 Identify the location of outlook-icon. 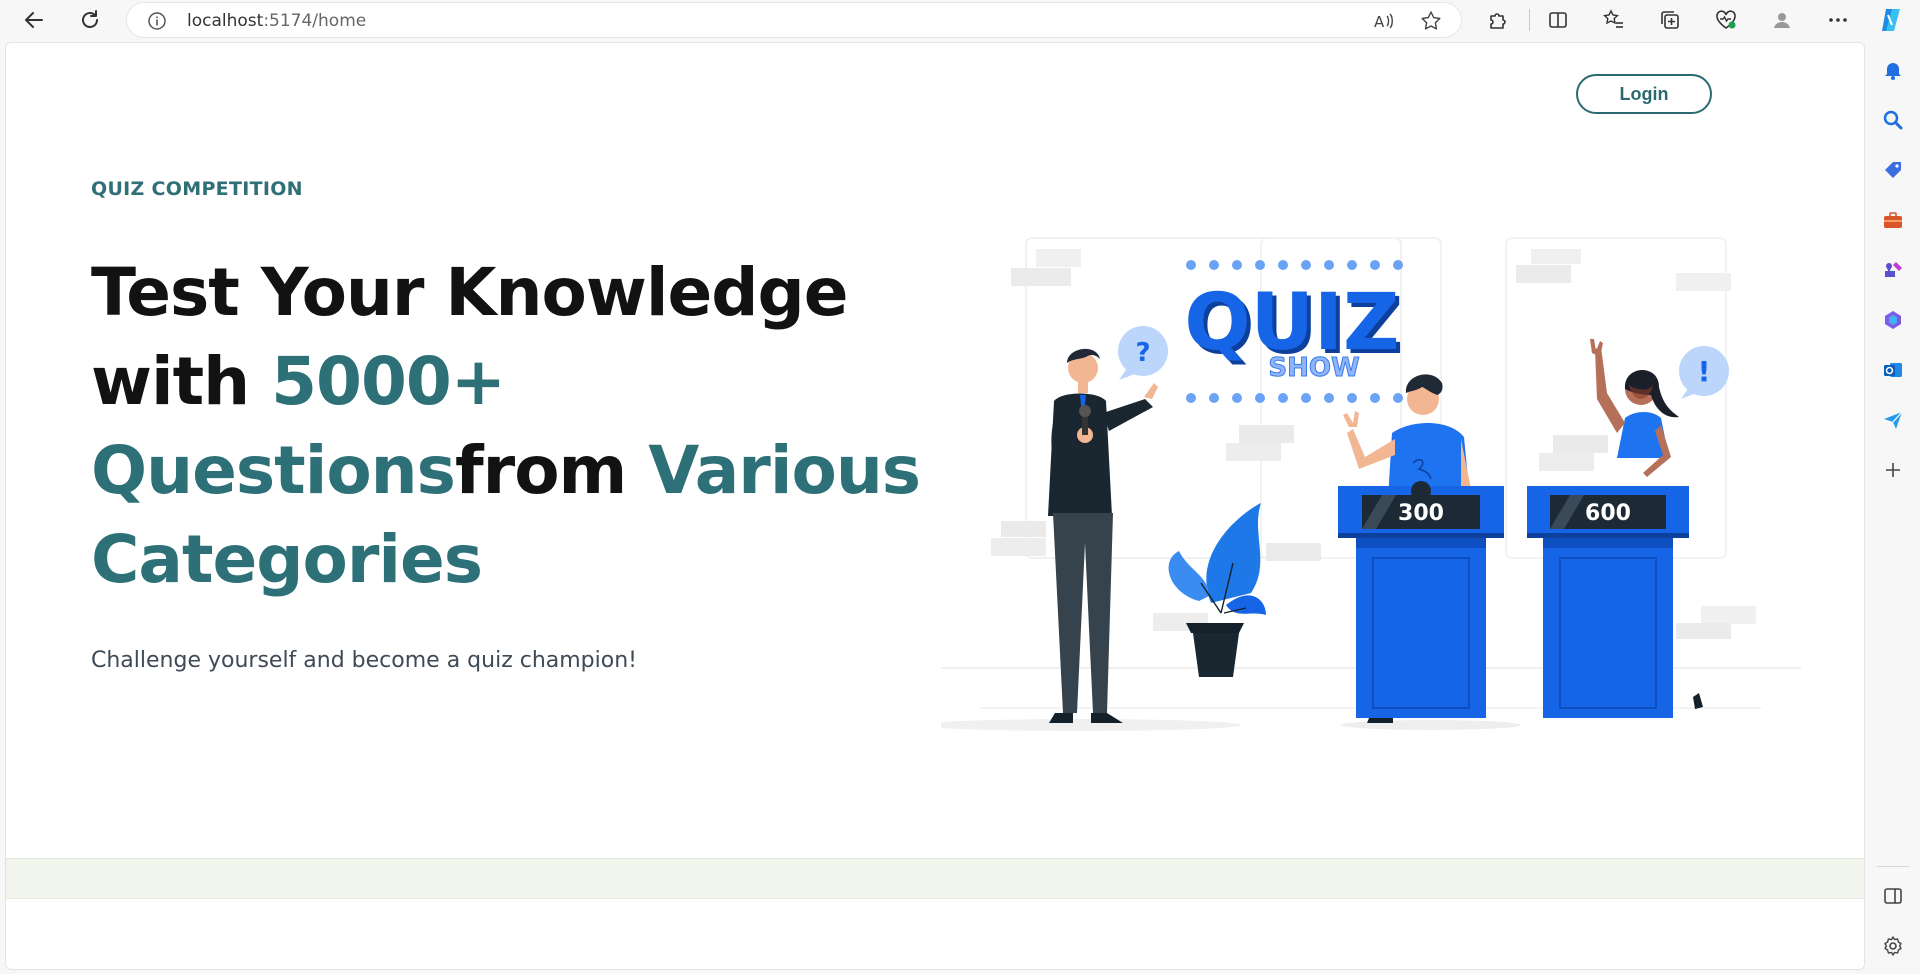
(1893, 370).